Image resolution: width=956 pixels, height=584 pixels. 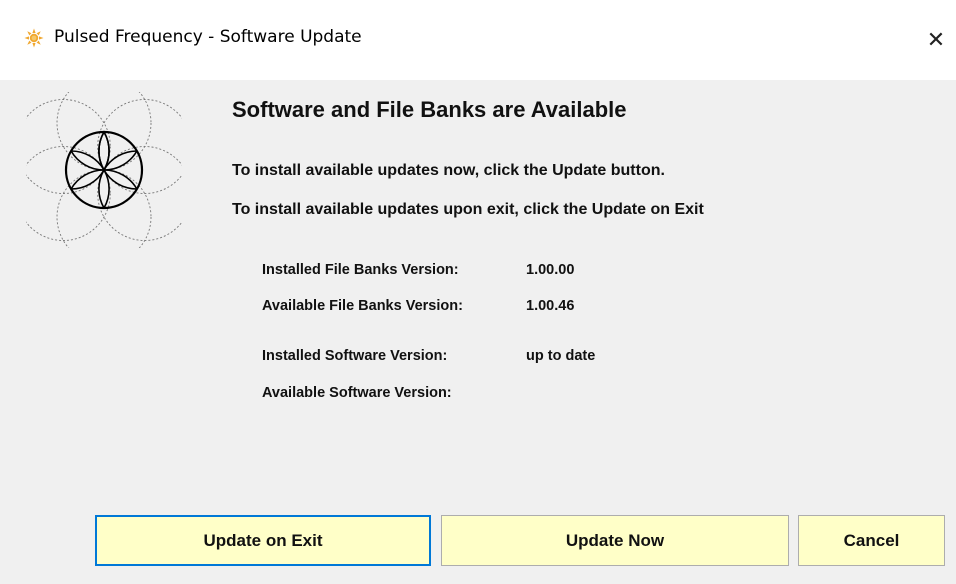 What do you see at coordinates (208, 37) in the screenshot?
I see `window-title: Pulsed Frequency - Software Update` at bounding box center [208, 37].